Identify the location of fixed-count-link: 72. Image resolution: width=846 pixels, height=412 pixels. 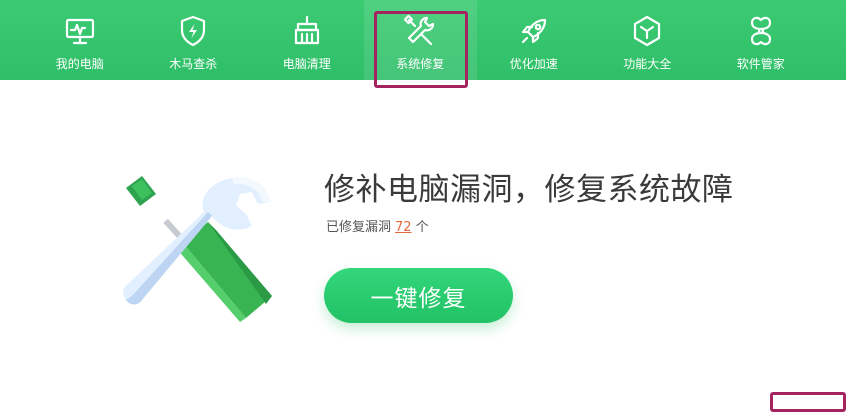
(403, 227).